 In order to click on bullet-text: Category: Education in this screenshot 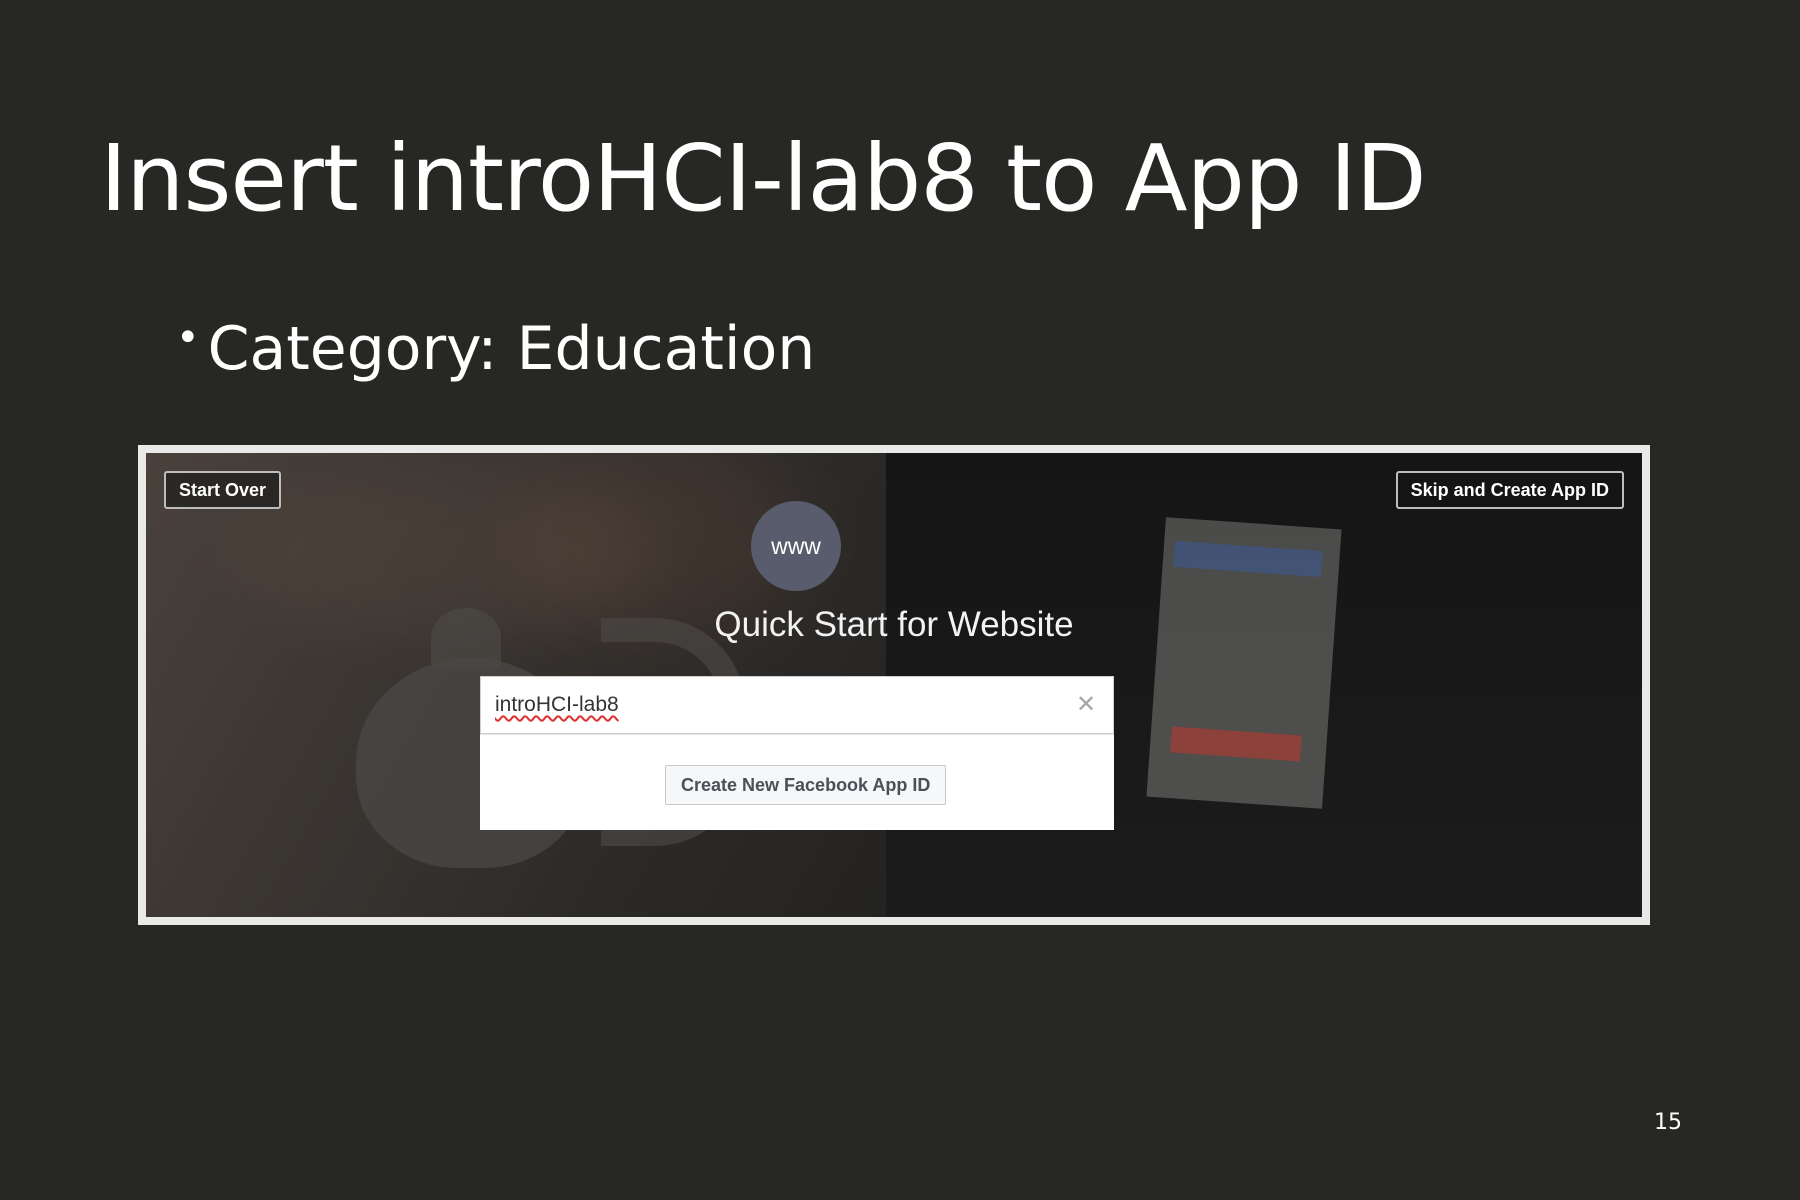, I will do `click(511, 349)`.